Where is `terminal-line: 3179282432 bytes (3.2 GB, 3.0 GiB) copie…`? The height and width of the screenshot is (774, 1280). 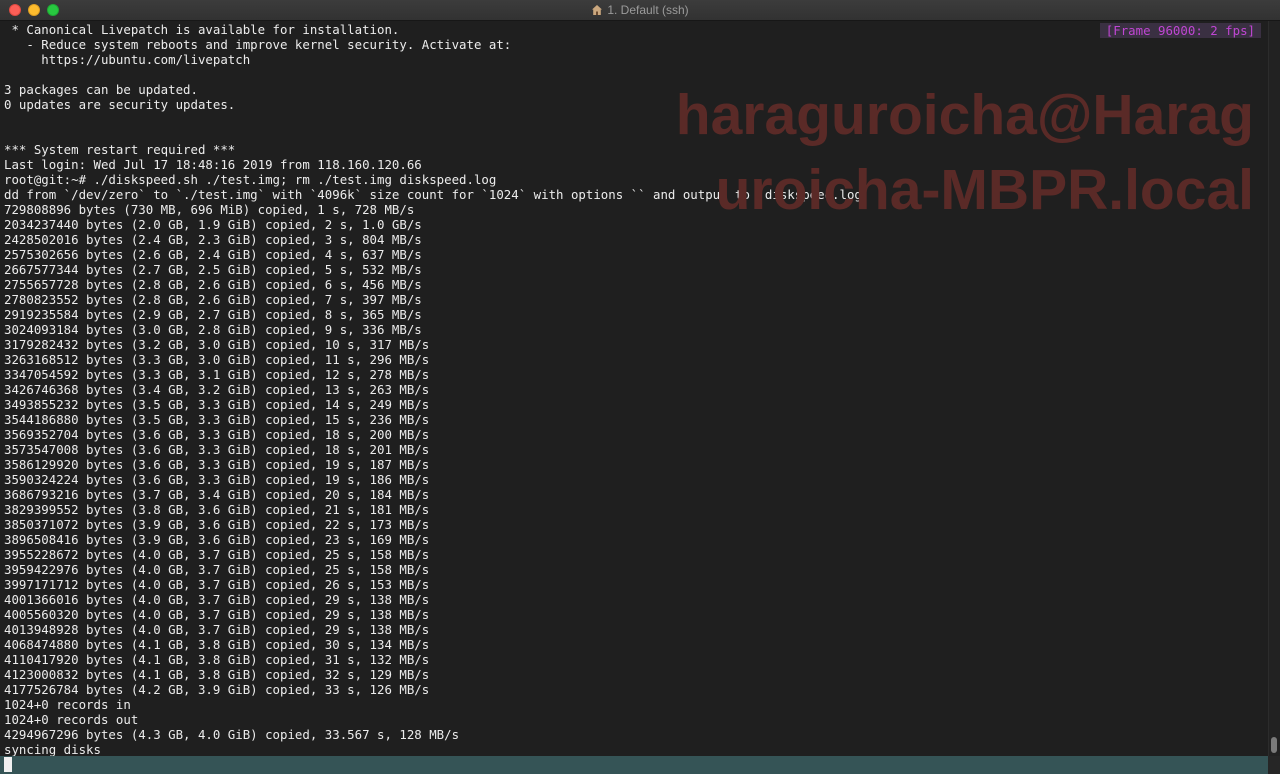 terminal-line: 3179282432 bytes (3.2 GB, 3.0 GiB) copie… is located at coordinates (217, 344).